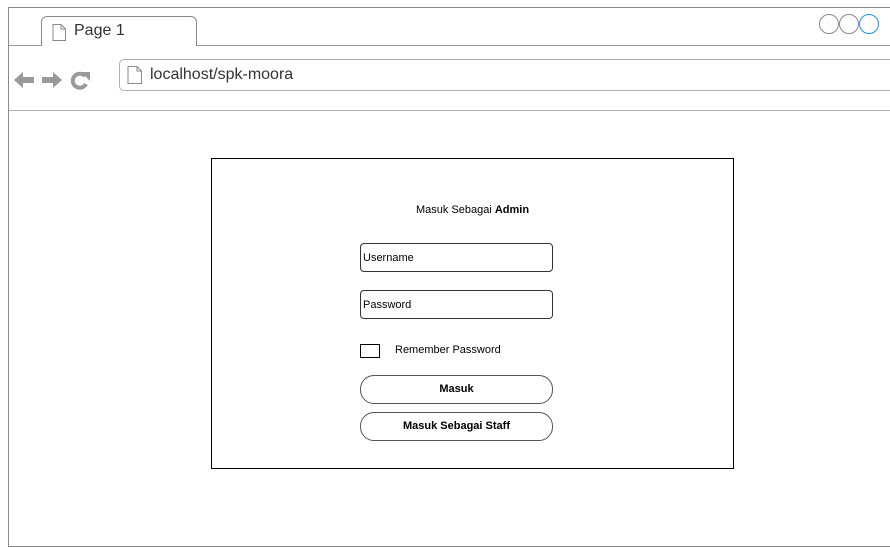  Describe the element at coordinates (849, 24) in the screenshot. I see `window-maximize-icon` at that location.